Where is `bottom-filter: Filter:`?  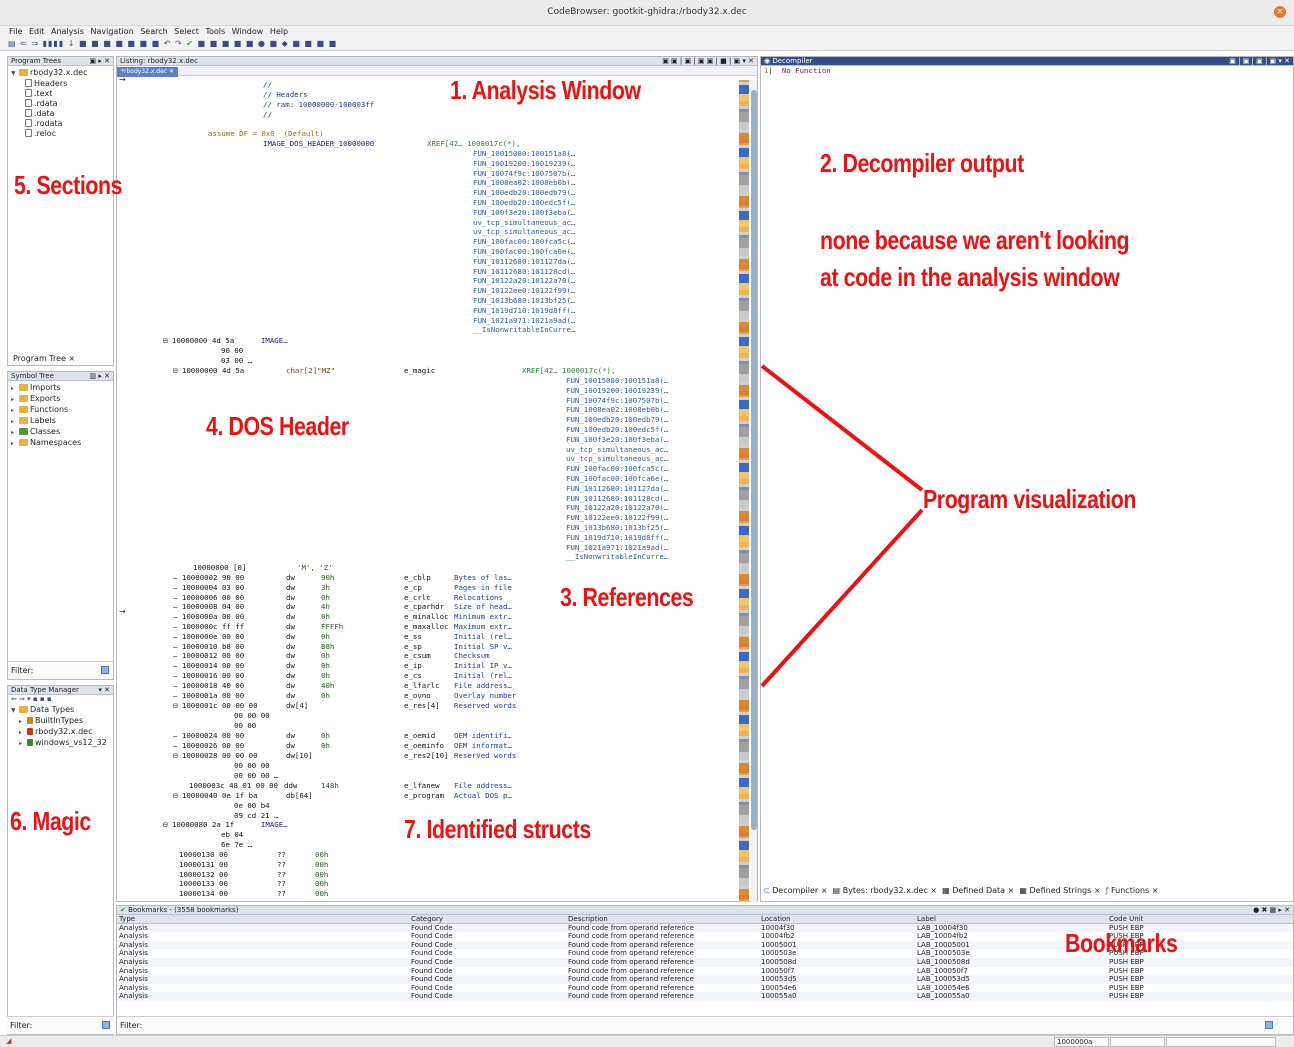 bottom-filter: Filter: is located at coordinates (60, 1025).